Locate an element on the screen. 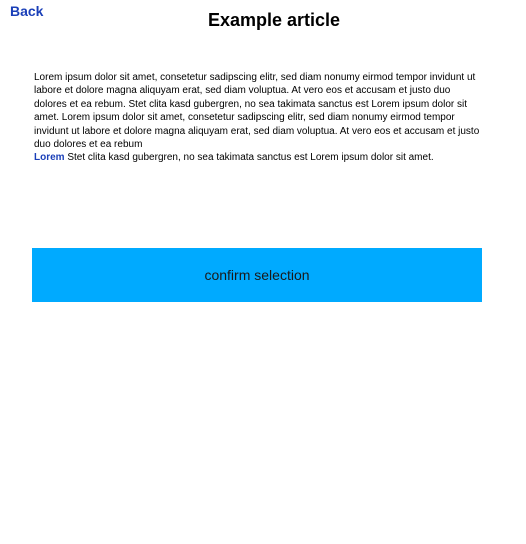  page-title: Example article is located at coordinates (274, 20).